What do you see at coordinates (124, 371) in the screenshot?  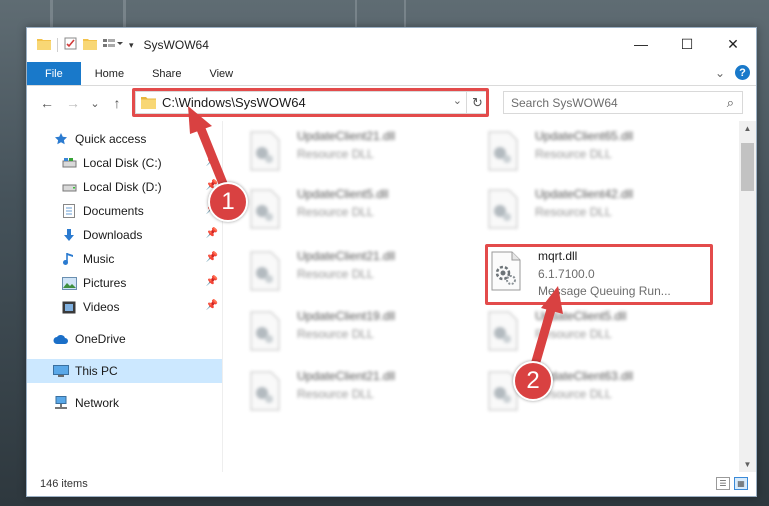 I see `sidebar-item-this-pc: This PC` at bounding box center [124, 371].